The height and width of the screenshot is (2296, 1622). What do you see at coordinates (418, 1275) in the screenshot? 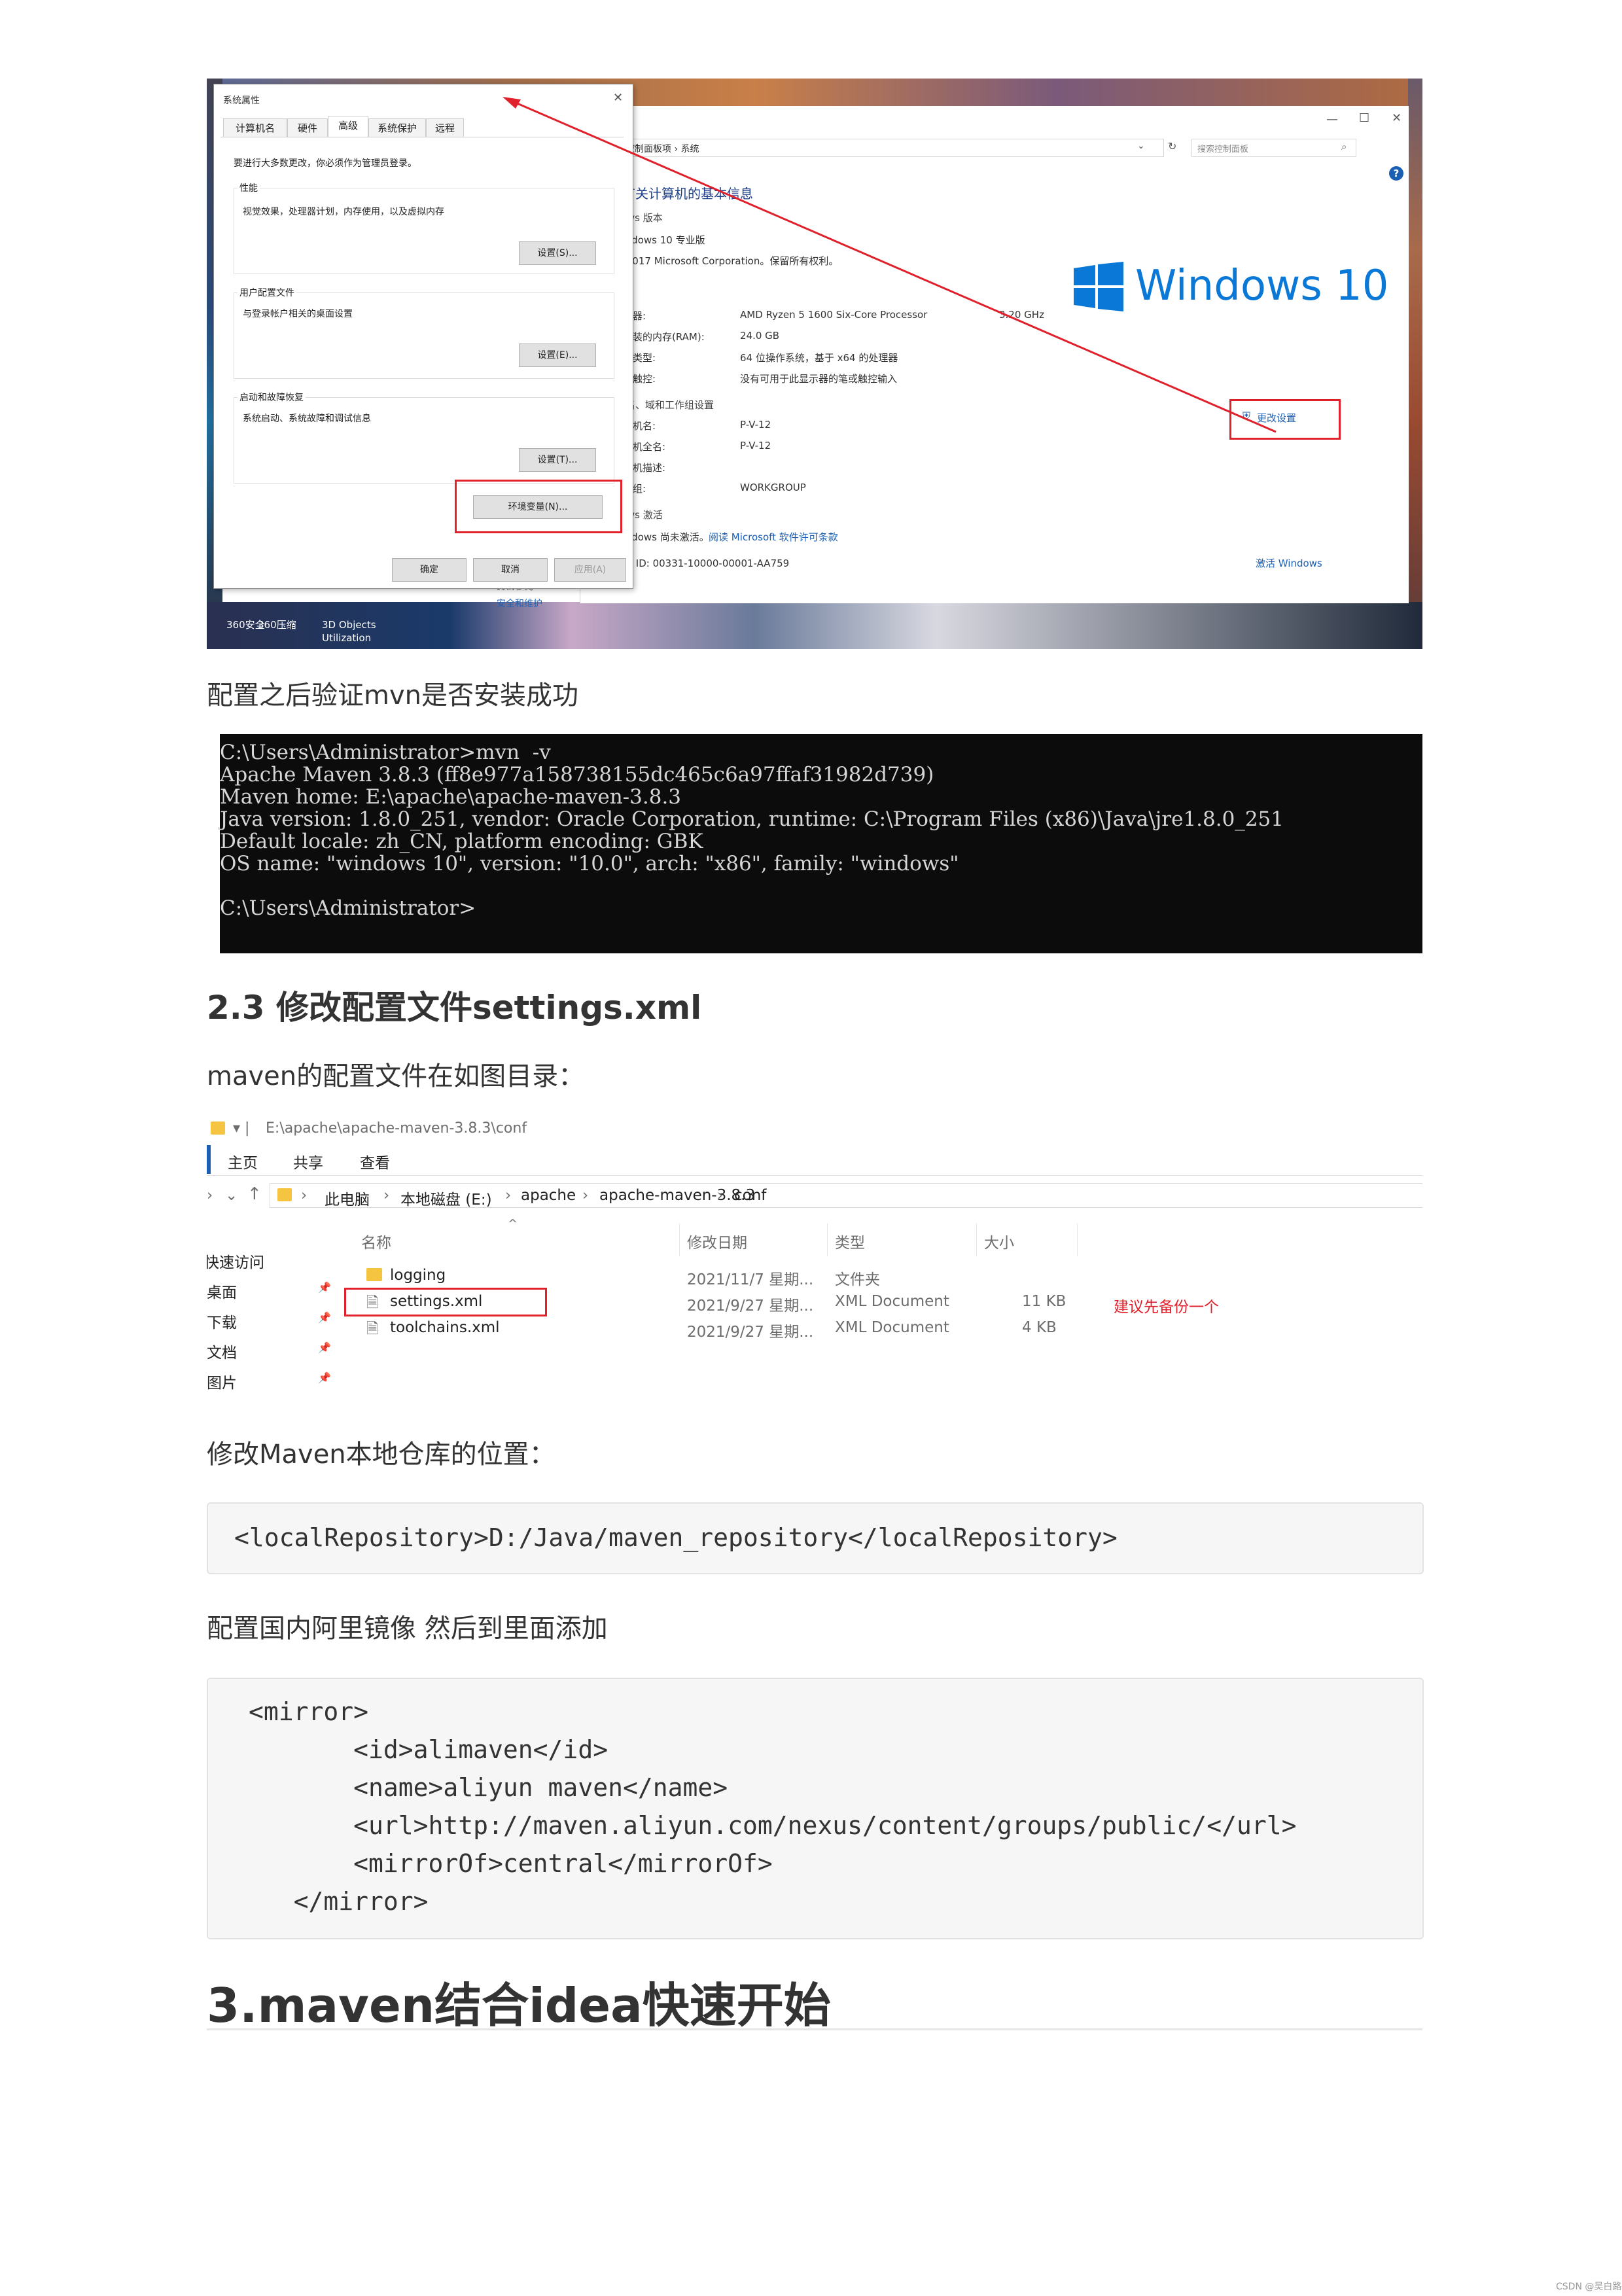
I see `file-name: logging` at bounding box center [418, 1275].